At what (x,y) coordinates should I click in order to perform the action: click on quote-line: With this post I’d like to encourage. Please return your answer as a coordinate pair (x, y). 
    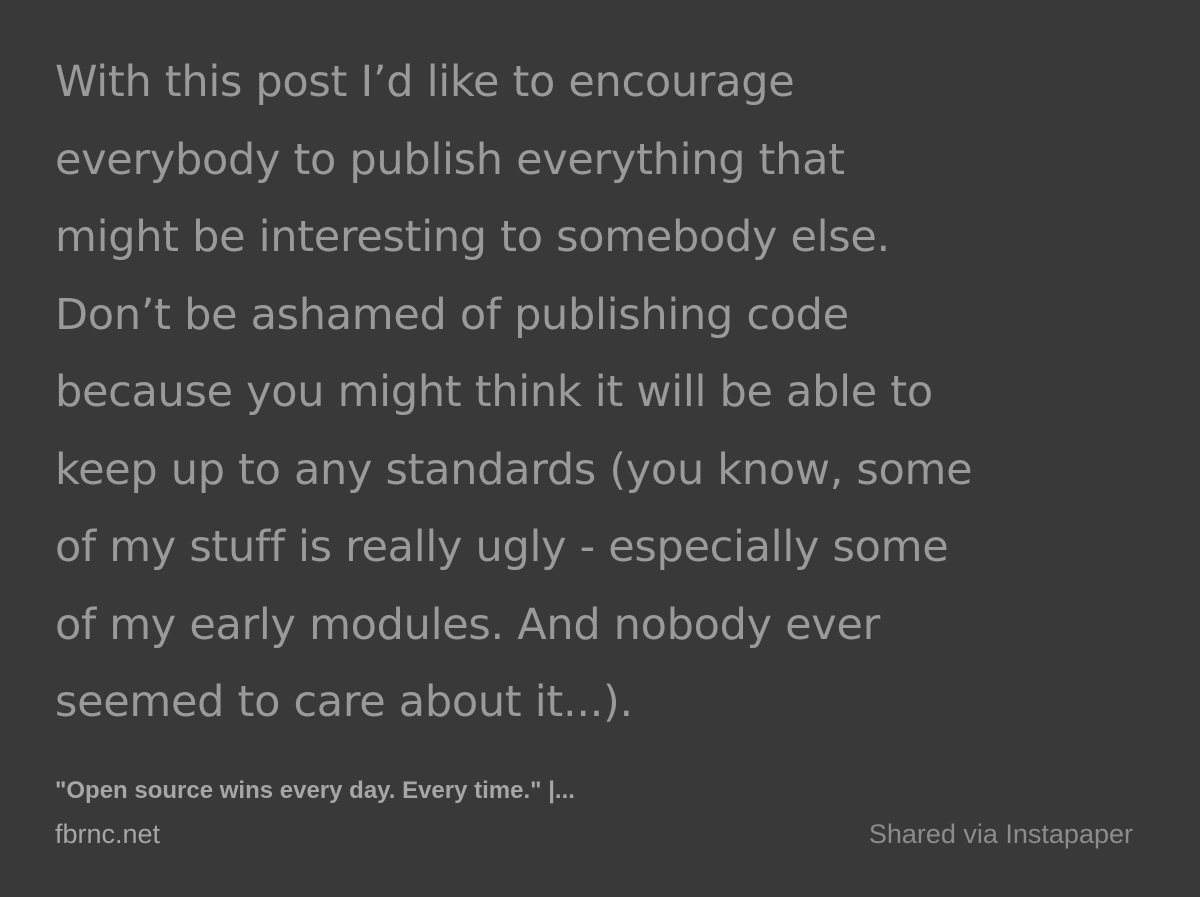
    Looking at the image, I should click on (425, 82).